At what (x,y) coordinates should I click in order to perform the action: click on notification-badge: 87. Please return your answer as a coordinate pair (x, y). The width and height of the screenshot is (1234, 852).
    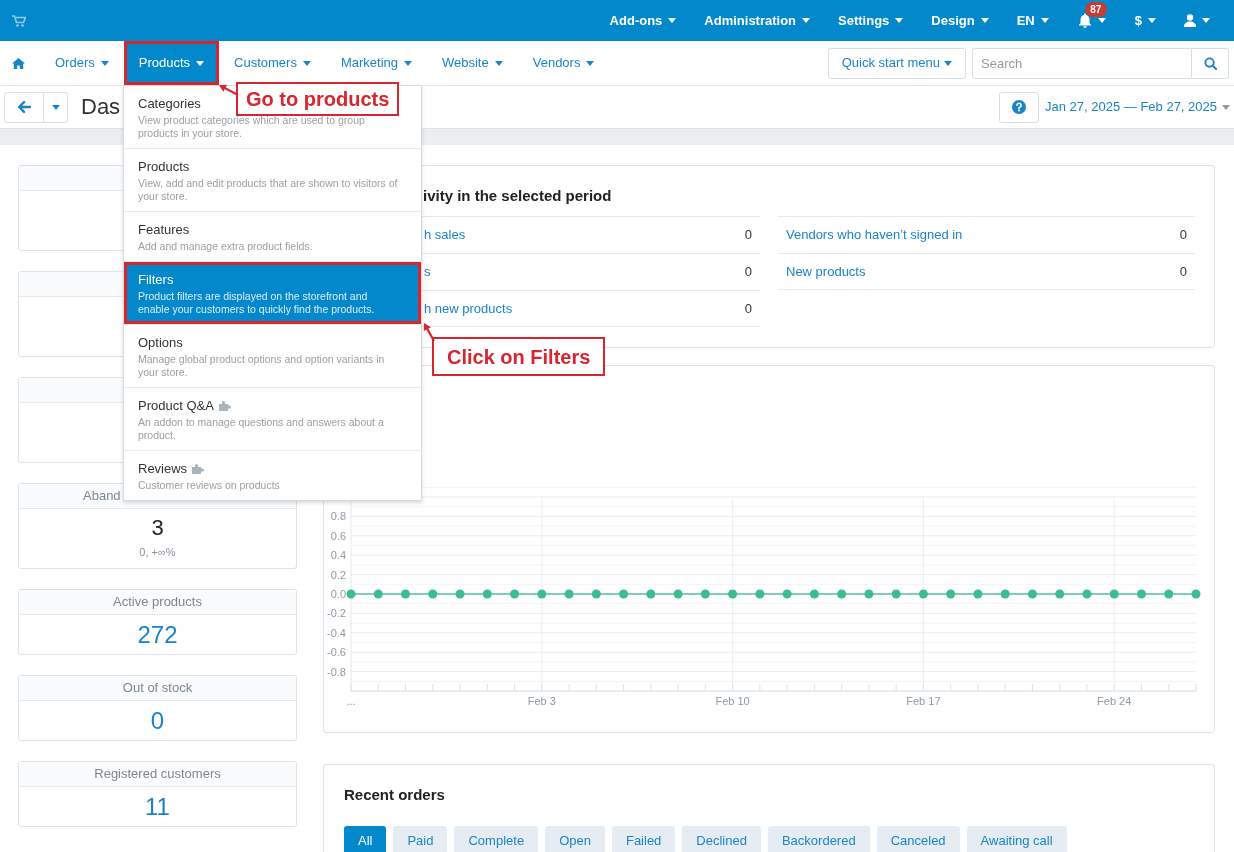
    Looking at the image, I should click on (1095, 9).